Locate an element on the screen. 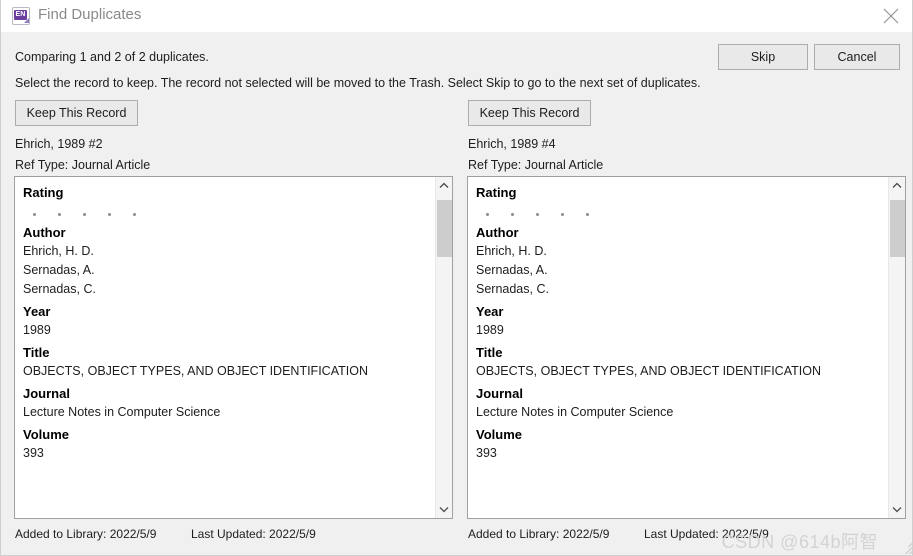 The width and height of the screenshot is (913, 556). field-value-author-1-left: Ehrich, H. D. is located at coordinates (58, 251).